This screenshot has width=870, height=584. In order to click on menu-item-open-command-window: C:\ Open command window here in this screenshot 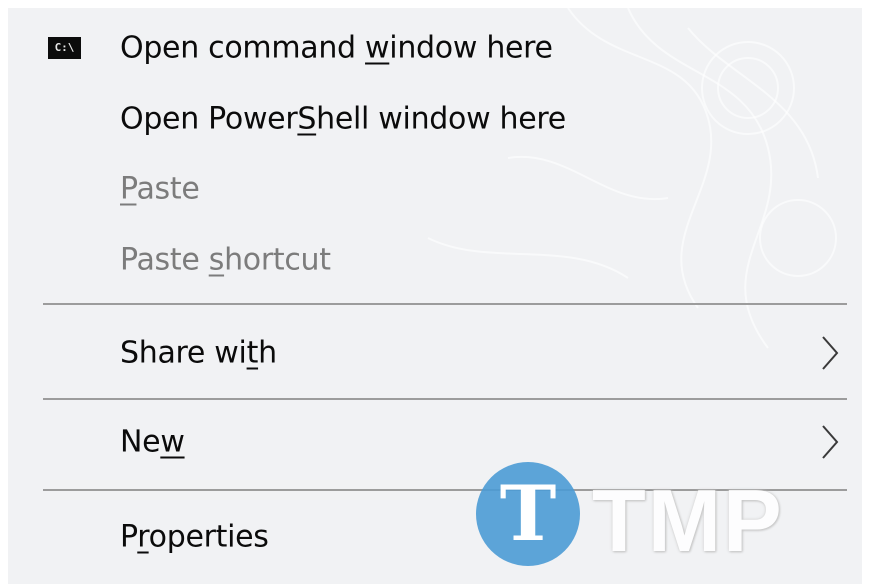, I will do `click(435, 48)`.